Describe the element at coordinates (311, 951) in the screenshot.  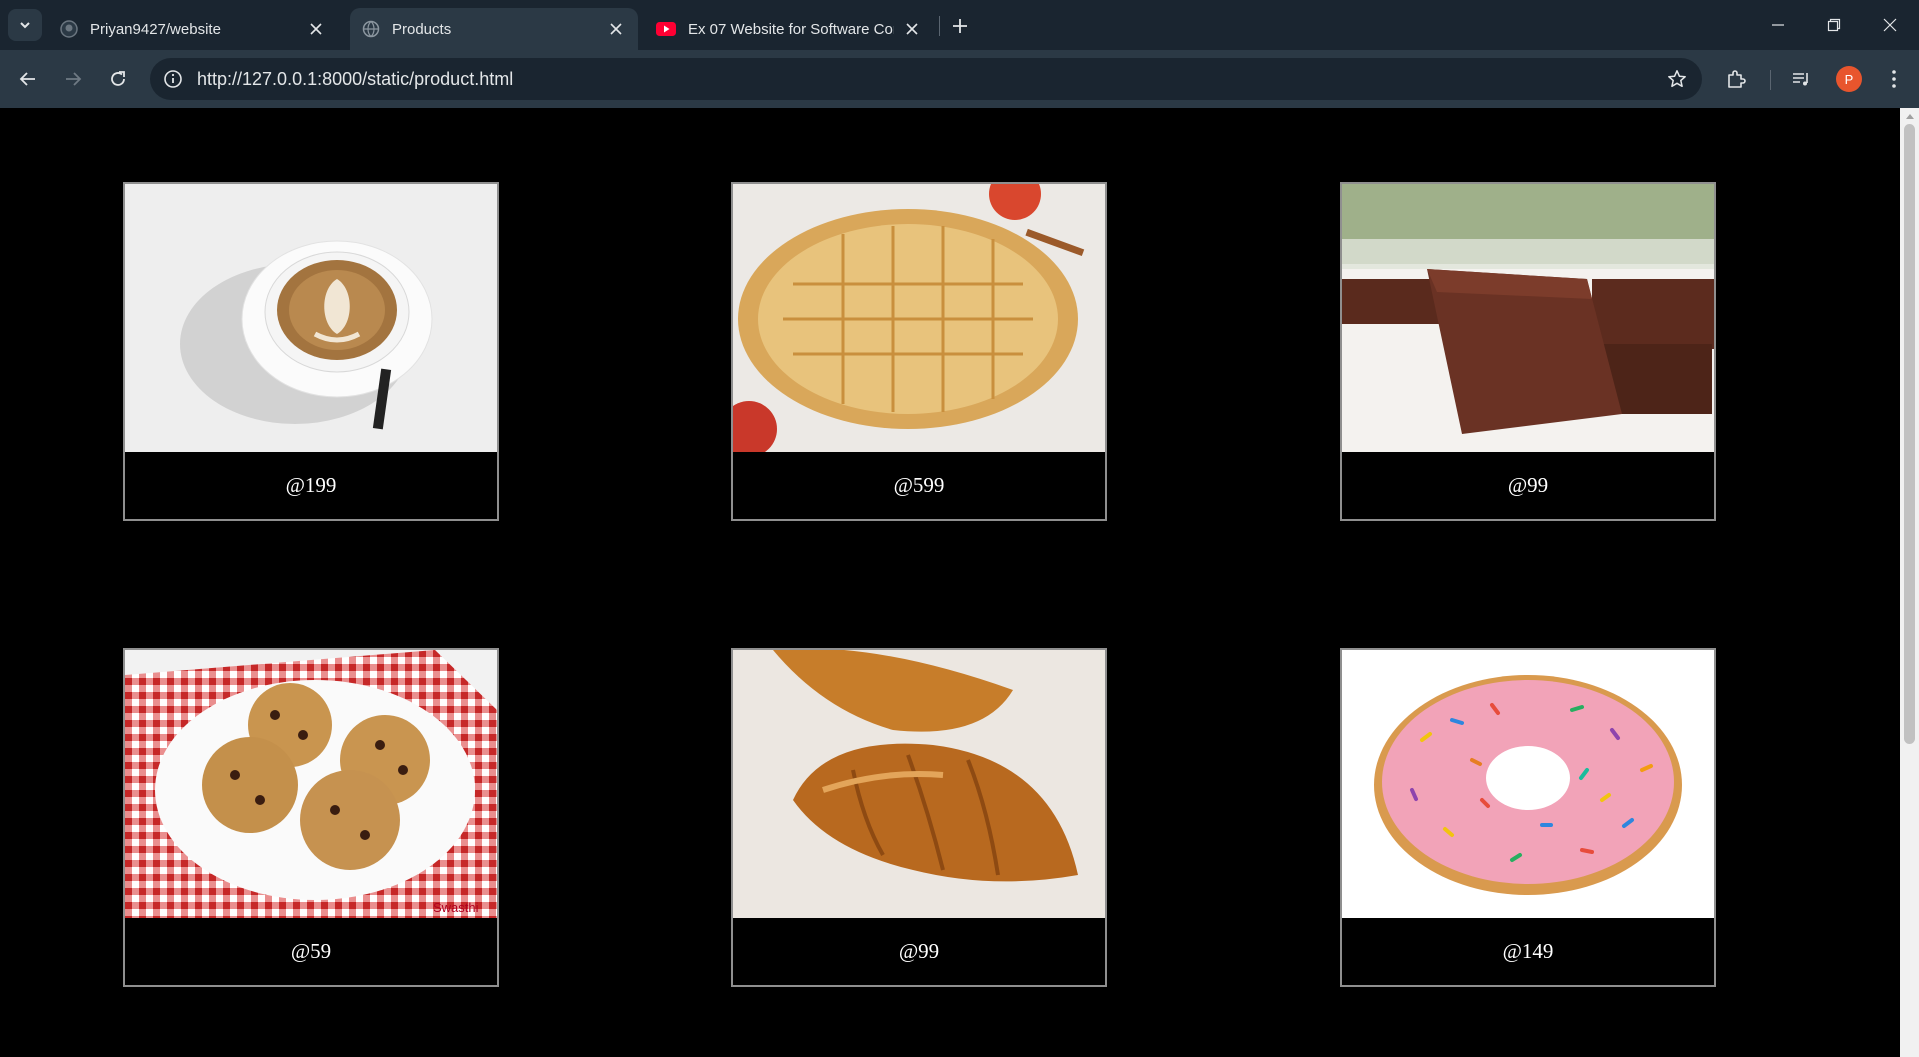
I see `product-price: @59` at that location.